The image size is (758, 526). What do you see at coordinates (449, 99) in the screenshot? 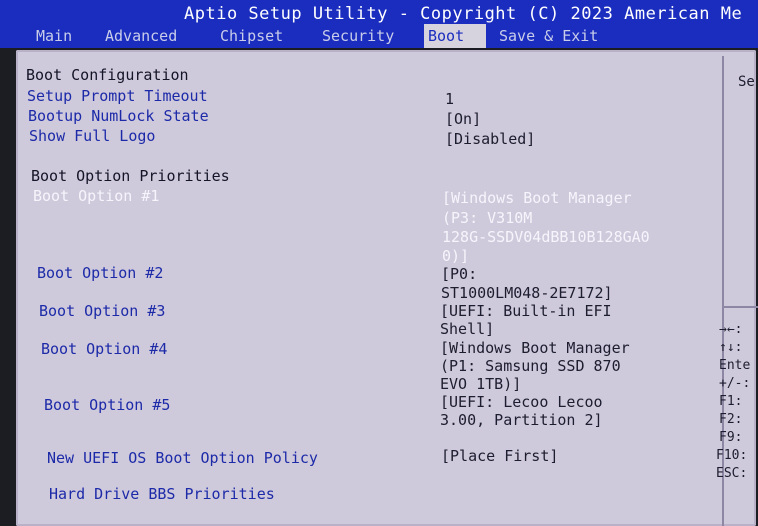
I see `setup-prompt-timeout-value: 1` at bounding box center [449, 99].